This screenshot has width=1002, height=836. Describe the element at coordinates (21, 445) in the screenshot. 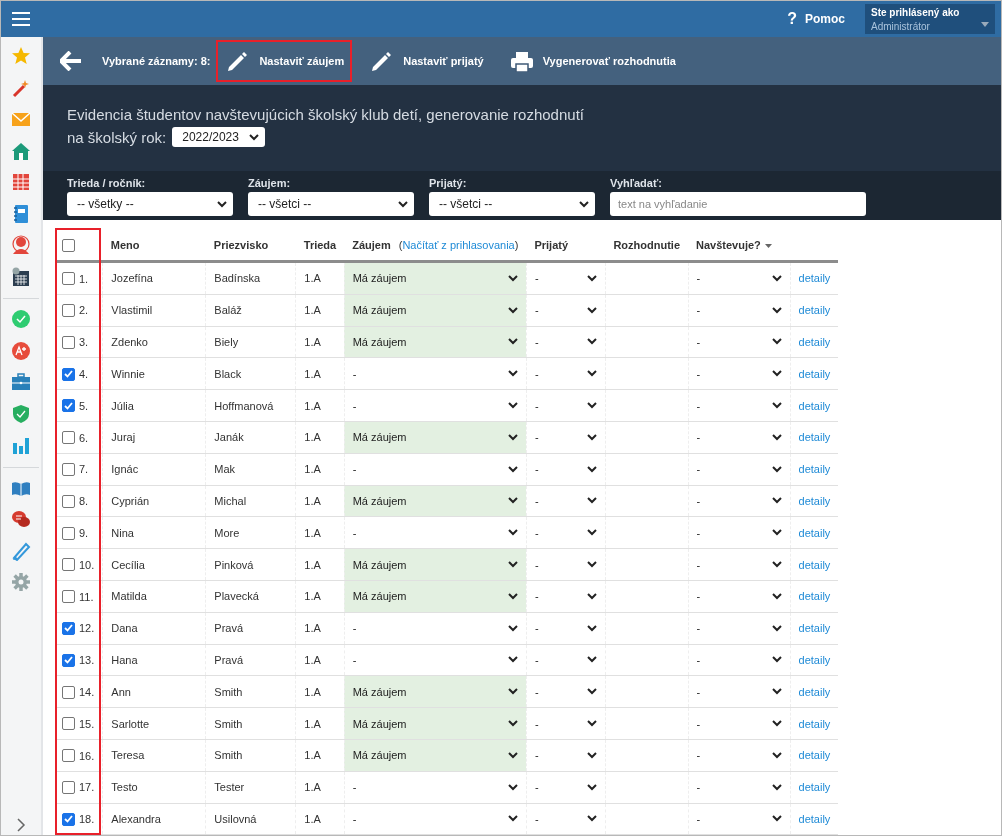

I see `bar-chart-icon` at that location.